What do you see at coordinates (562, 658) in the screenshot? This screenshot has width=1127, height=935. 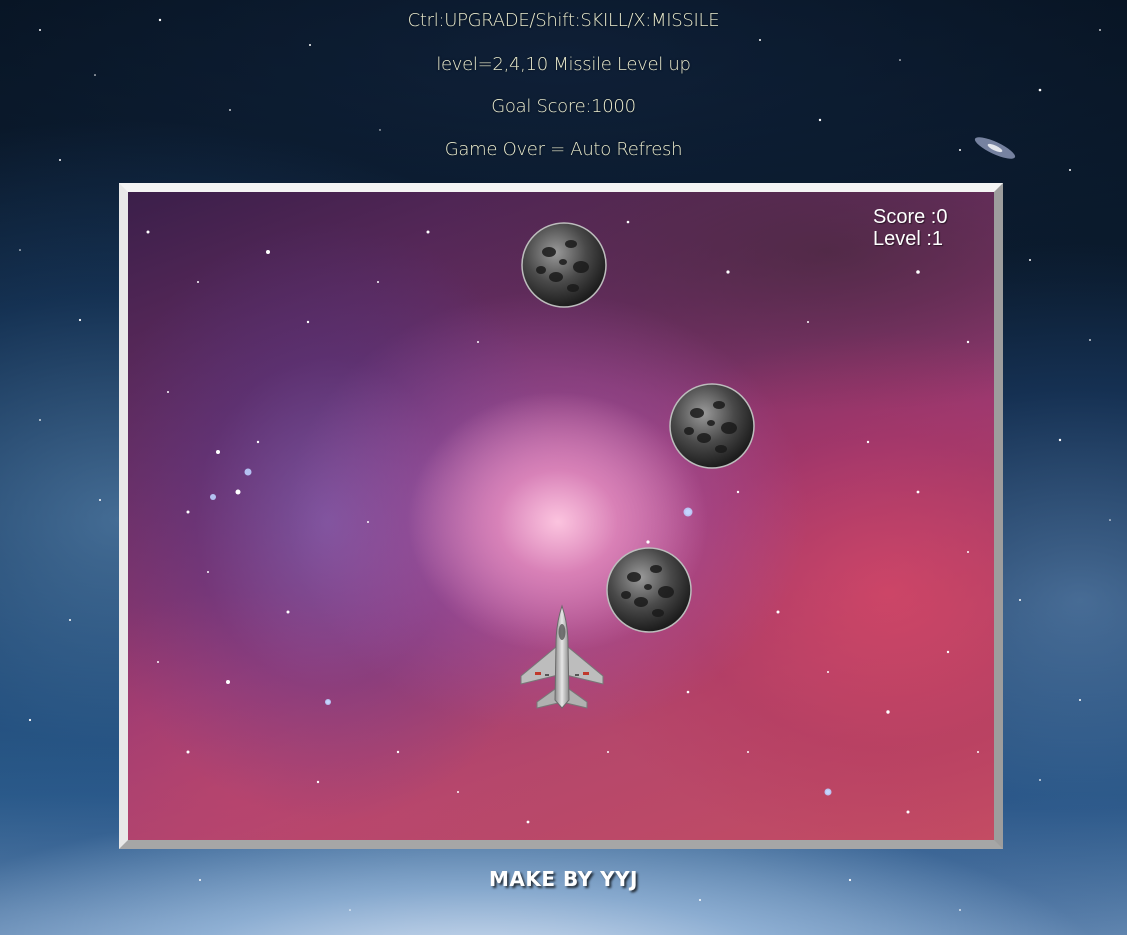 I see `fighter-jet-icon` at bounding box center [562, 658].